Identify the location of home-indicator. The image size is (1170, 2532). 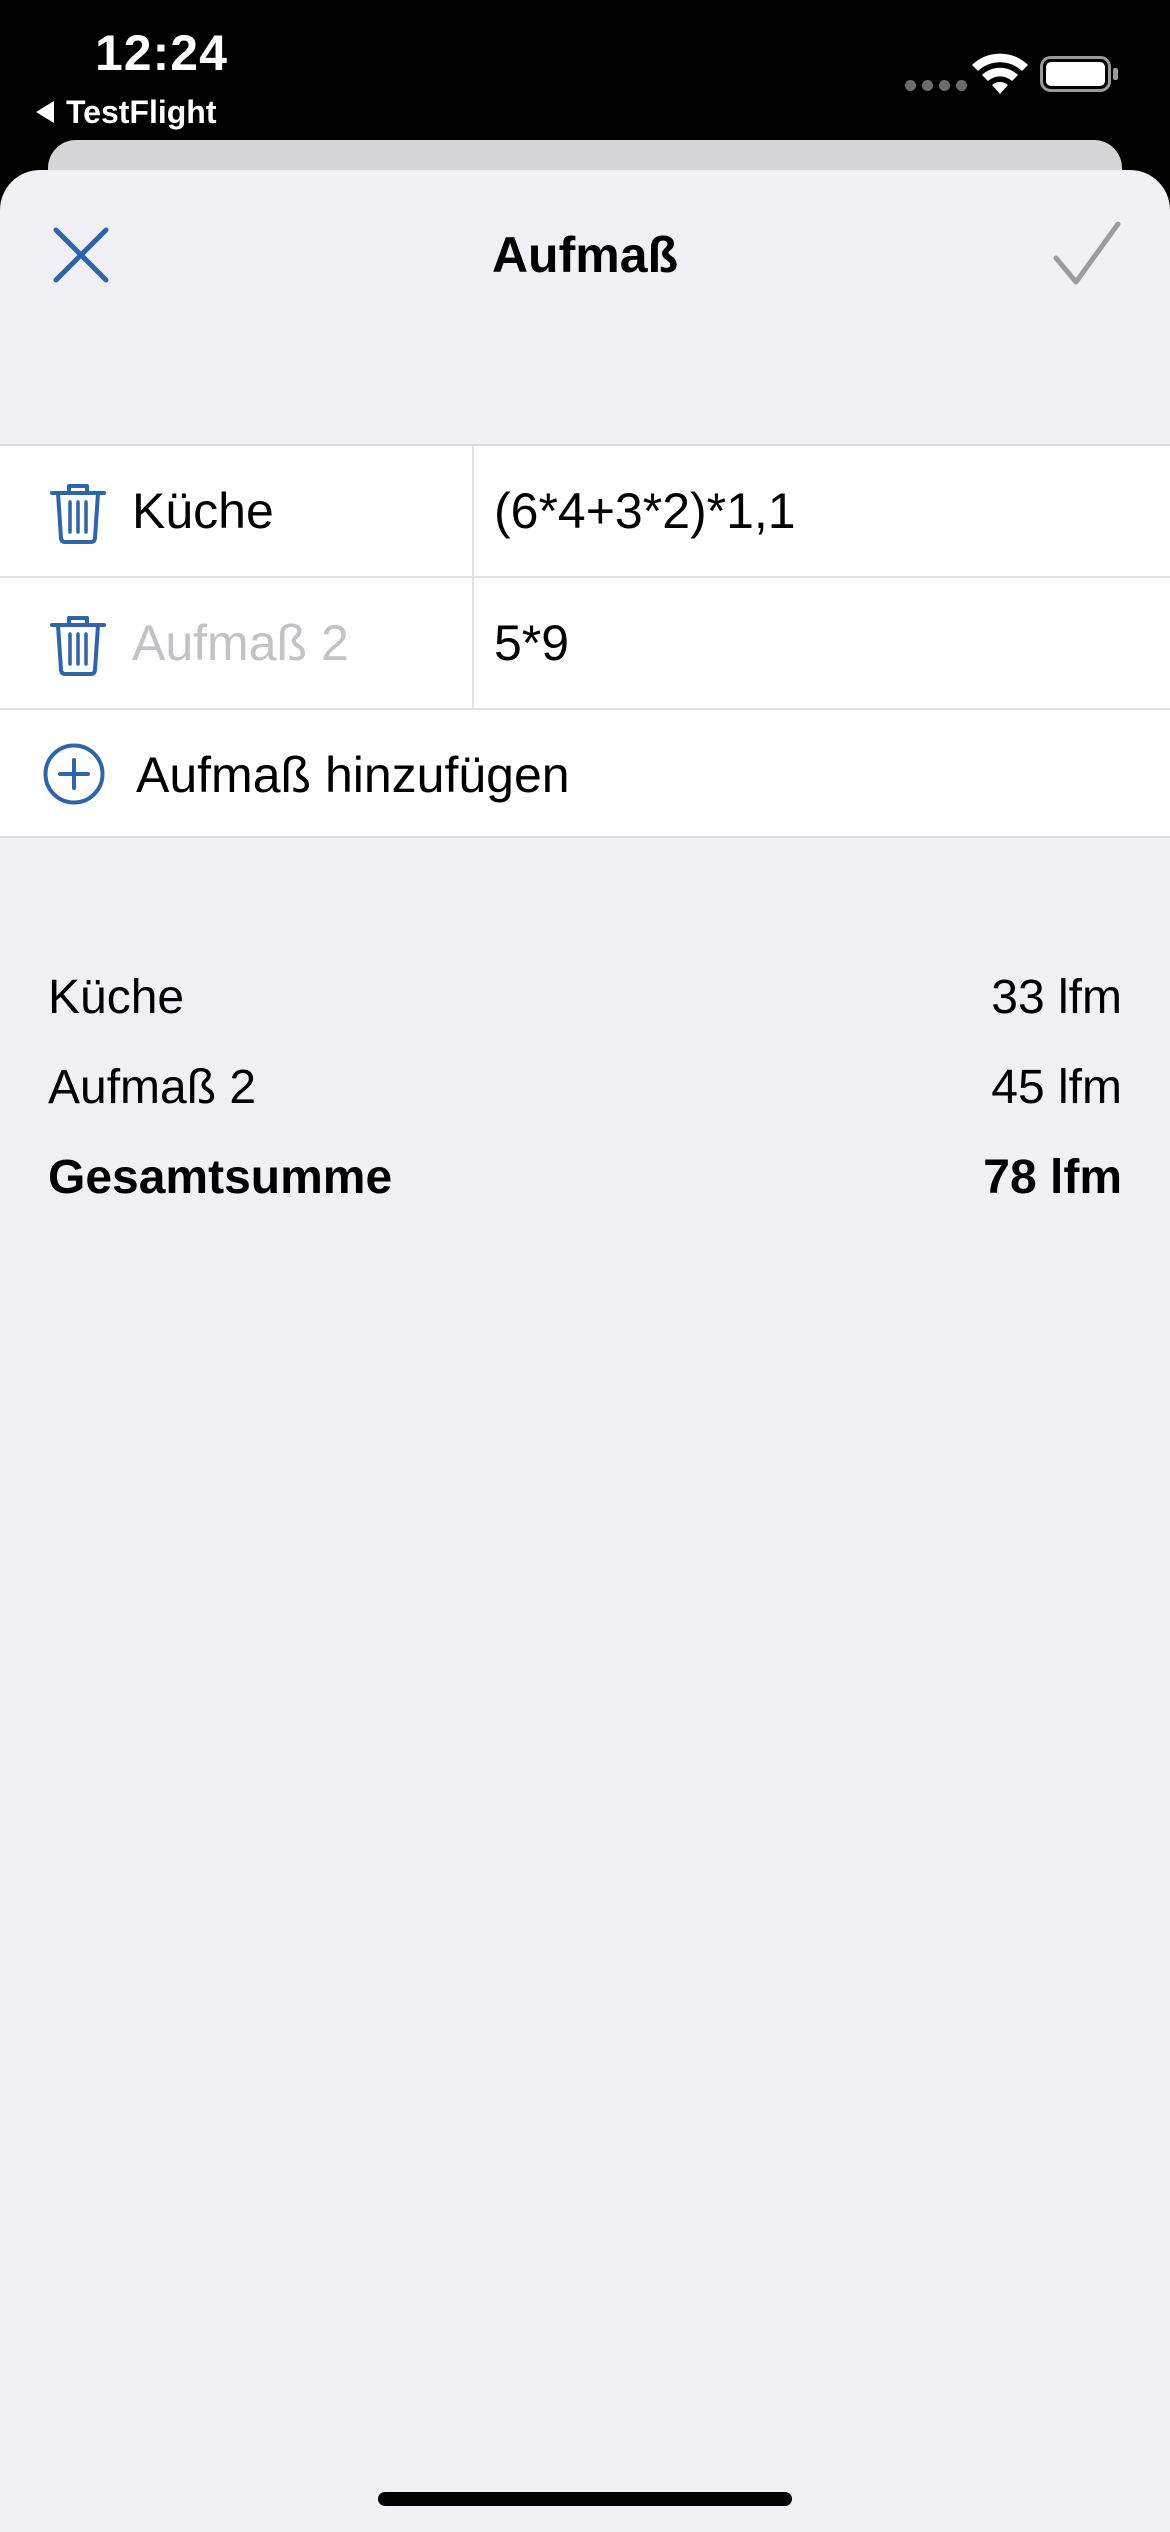
(585, 2499).